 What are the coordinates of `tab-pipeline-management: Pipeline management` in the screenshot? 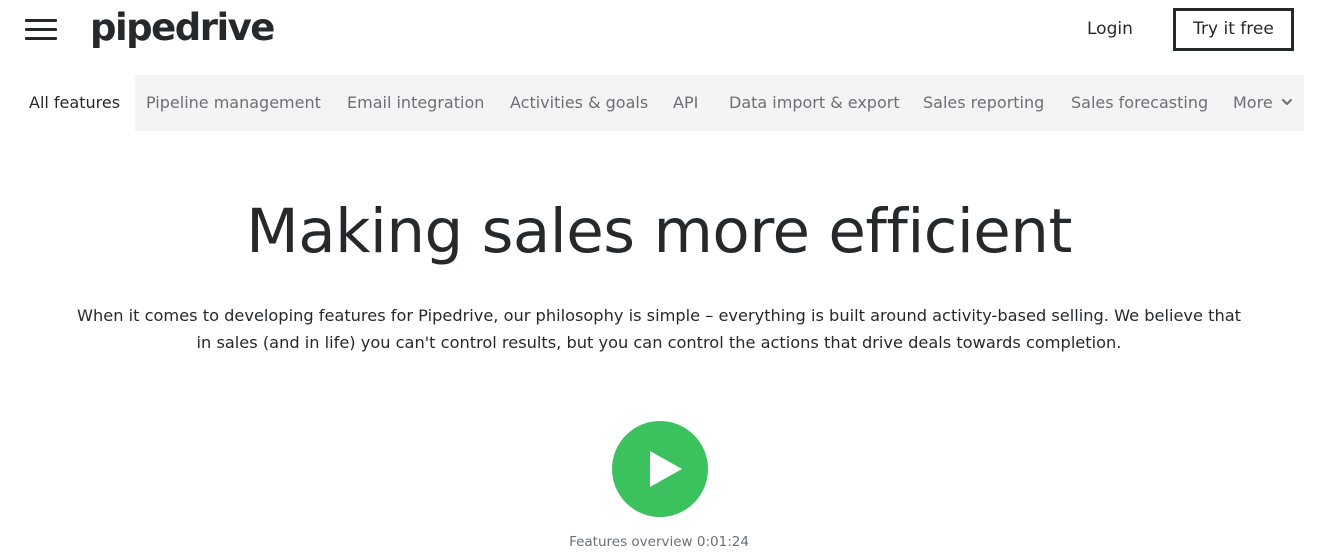 It's located at (233, 103).